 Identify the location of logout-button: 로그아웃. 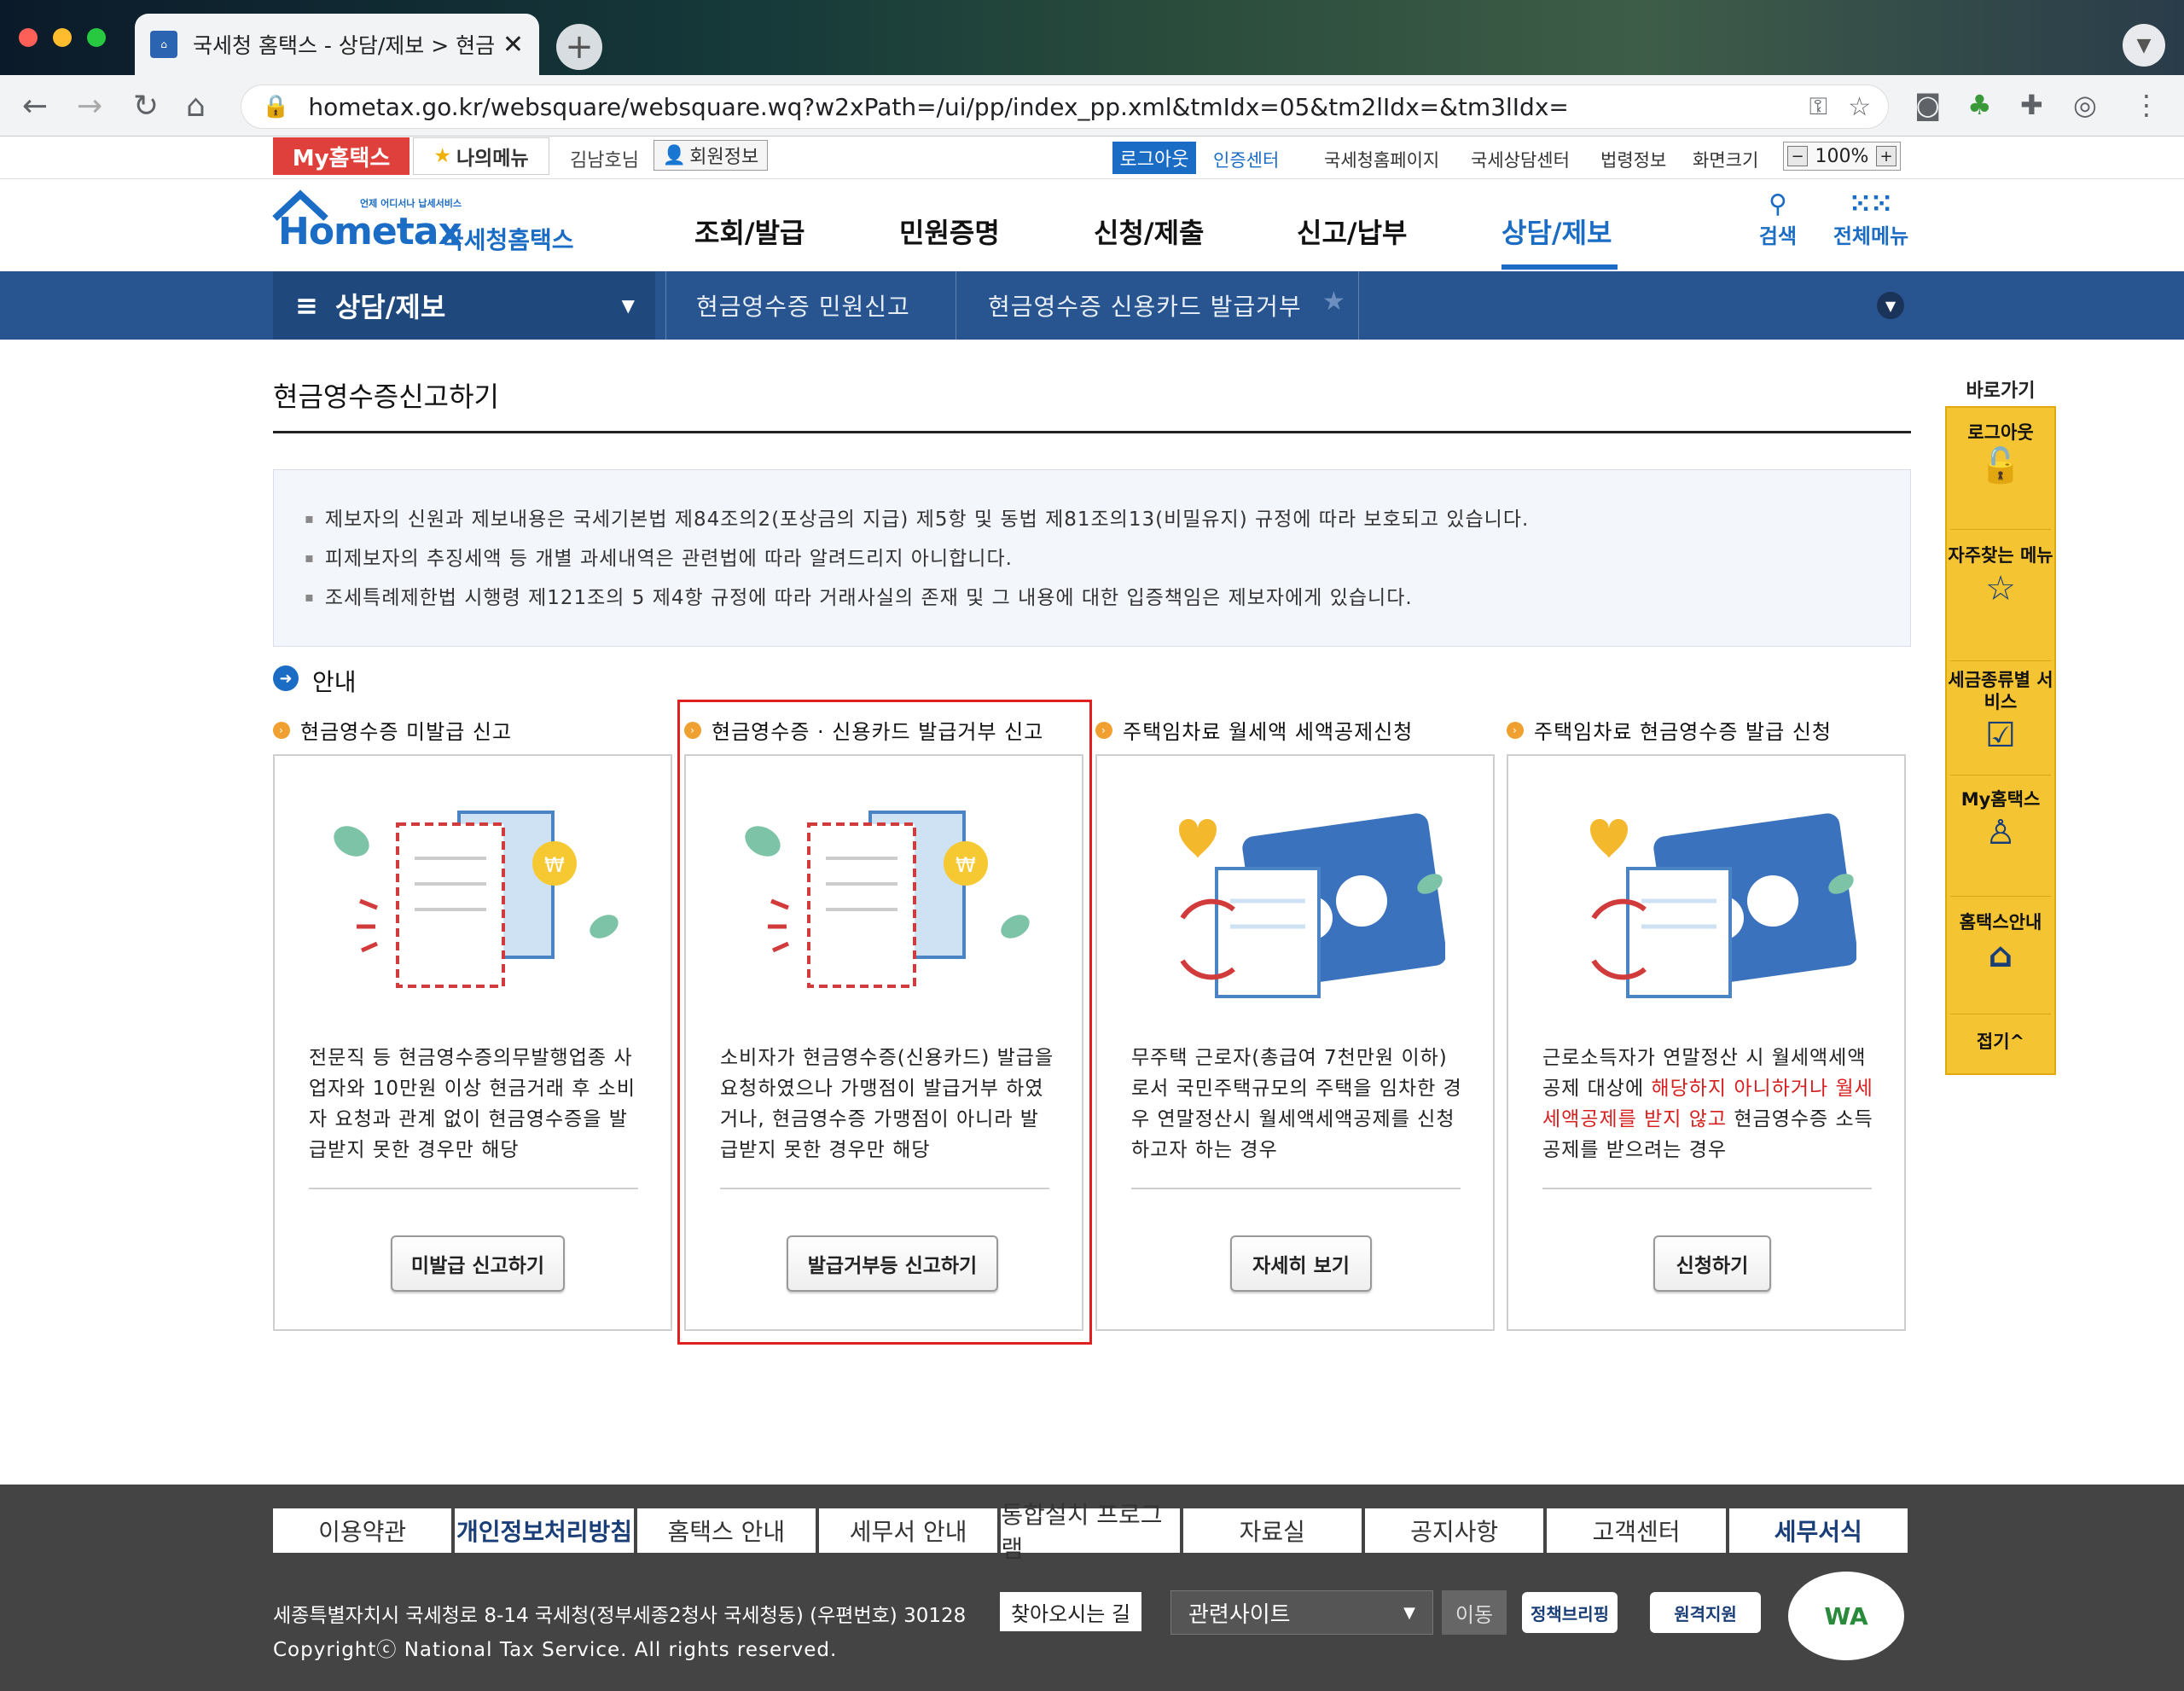
(1154, 158).